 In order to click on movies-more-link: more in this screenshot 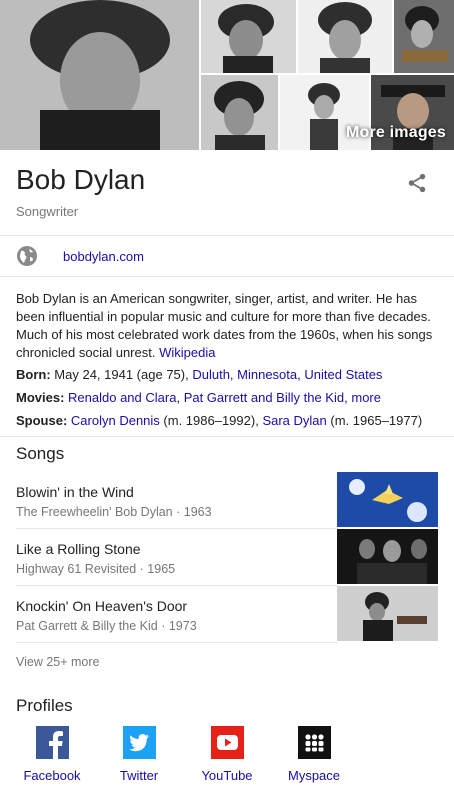, I will do `click(366, 397)`.